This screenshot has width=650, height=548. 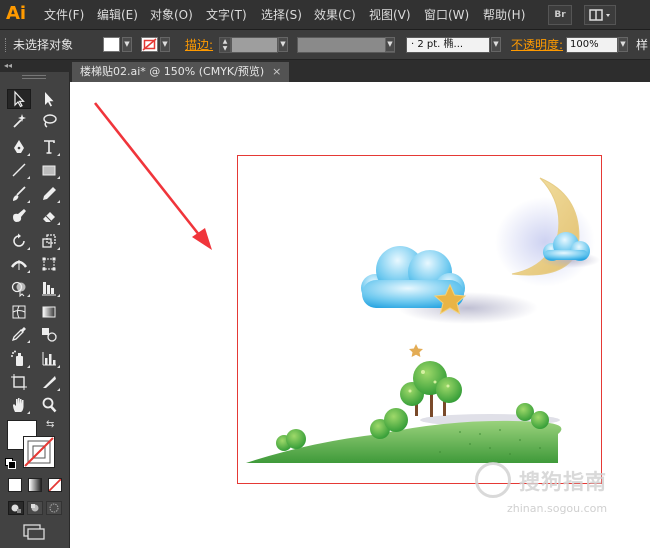 What do you see at coordinates (49, 288) in the screenshot?
I see `perspective-grid-tool` at bounding box center [49, 288].